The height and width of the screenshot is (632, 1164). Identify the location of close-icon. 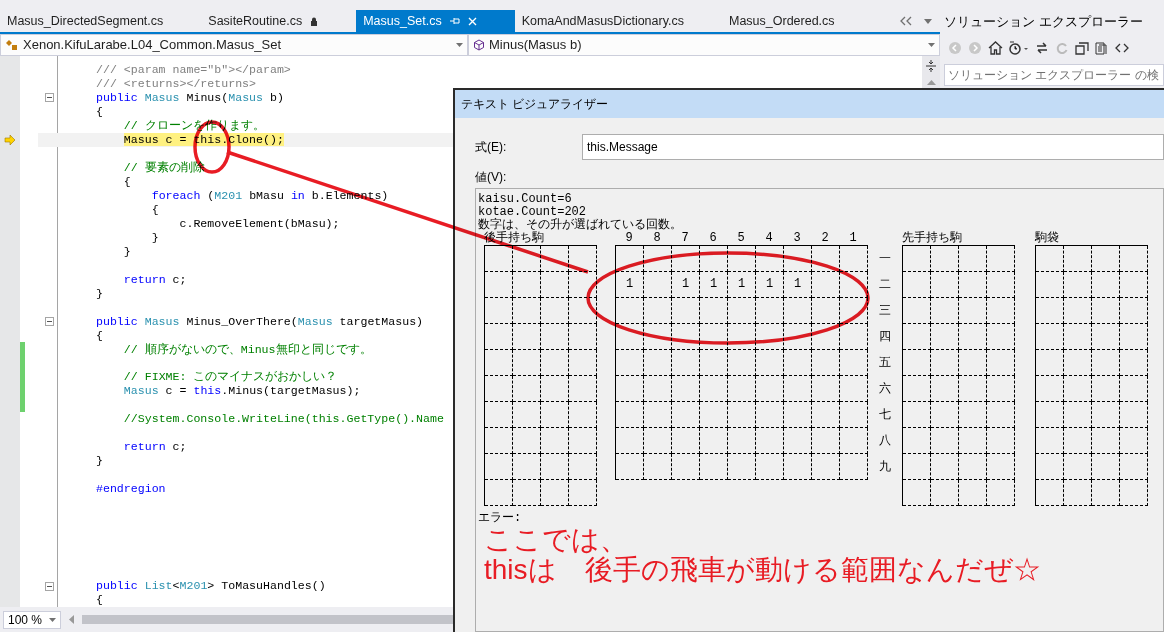
(472, 21).